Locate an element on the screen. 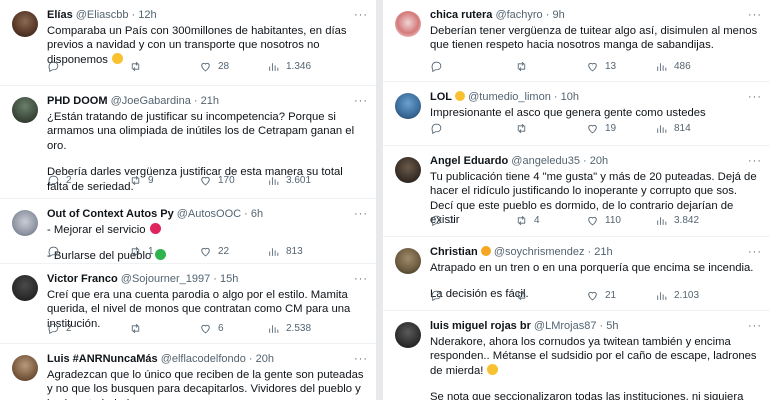  author-name: Christian is located at coordinates (454, 252).